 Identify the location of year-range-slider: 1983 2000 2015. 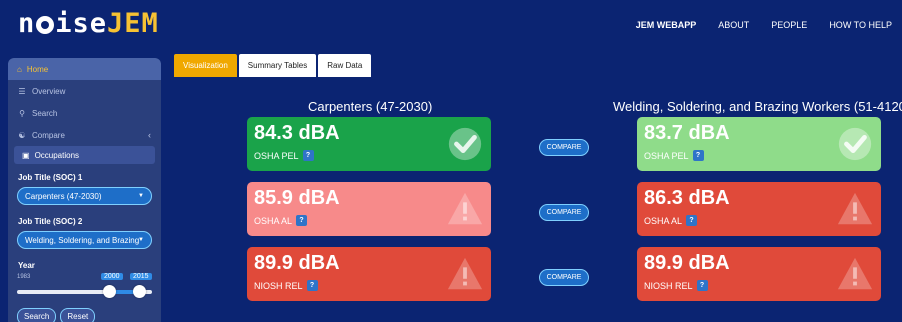
(84, 288).